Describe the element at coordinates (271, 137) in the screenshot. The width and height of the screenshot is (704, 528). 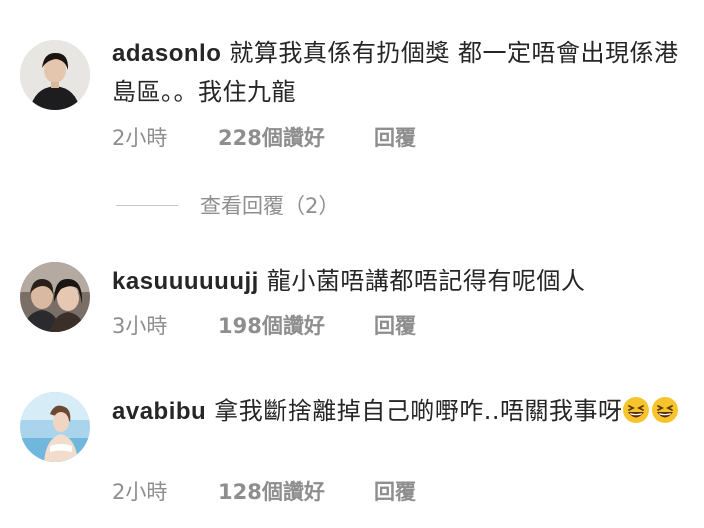
I see `comment-likes: 228個讚好` at that location.